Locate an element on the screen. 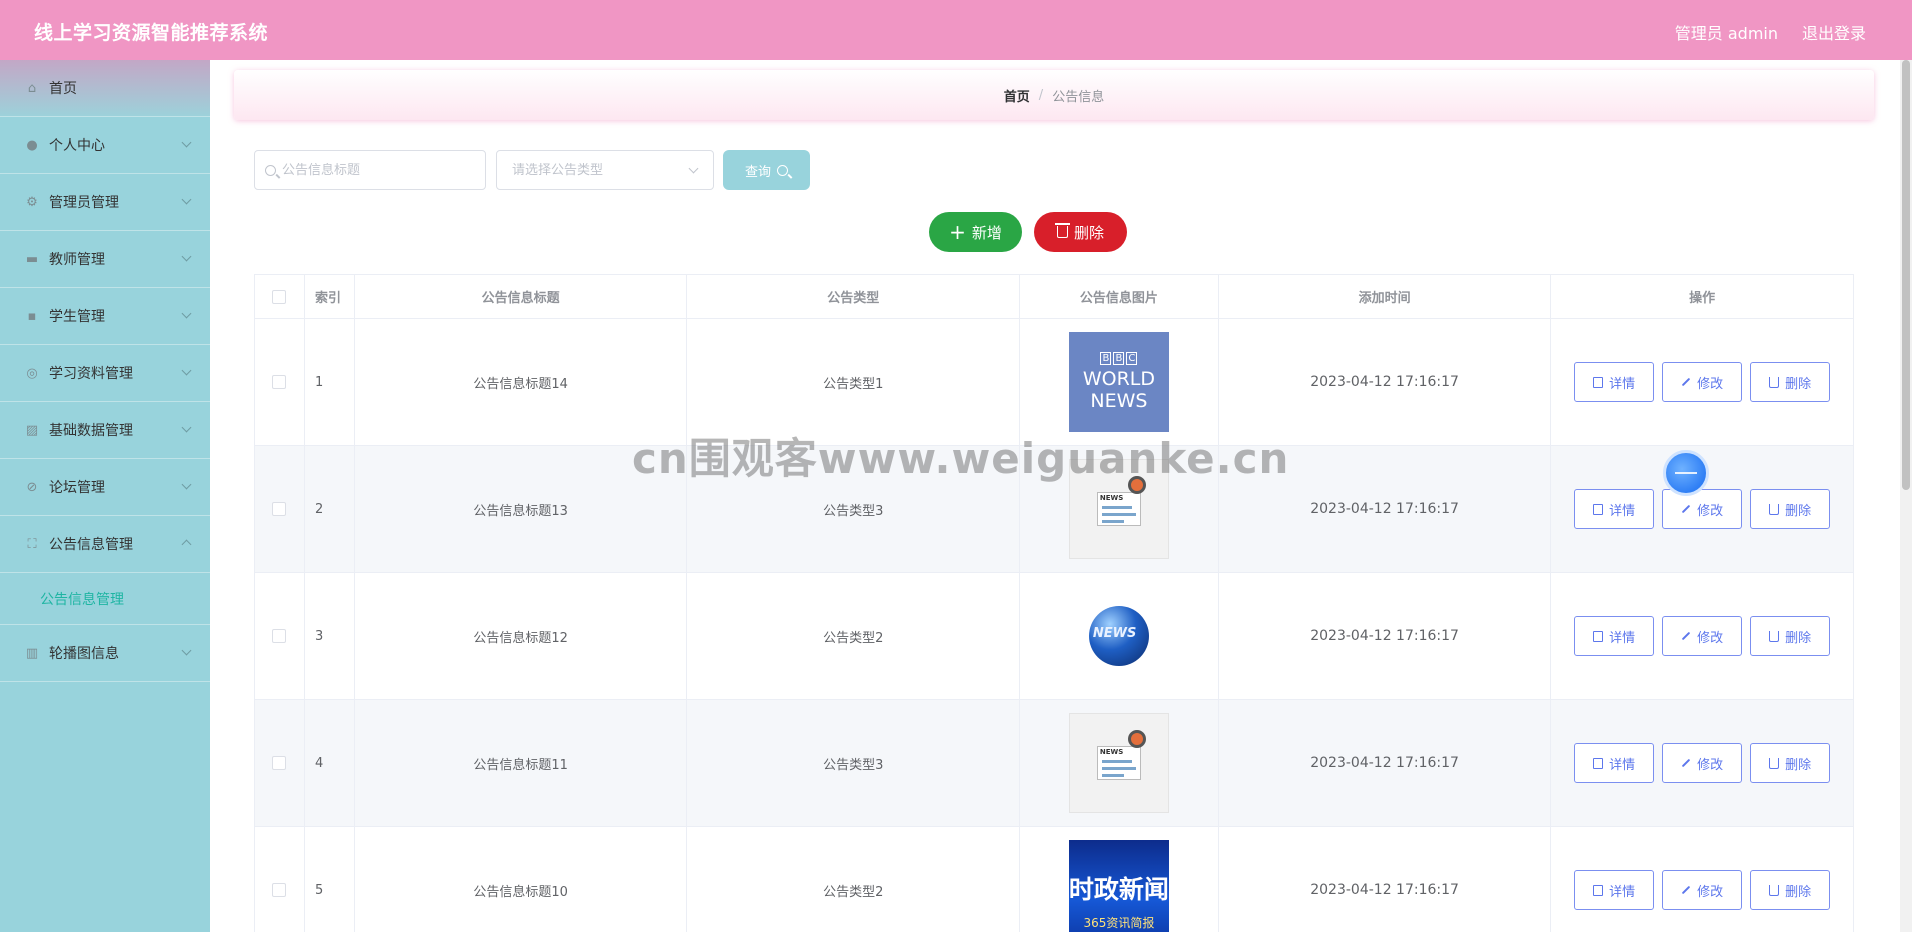 Image resolution: width=1912 pixels, height=932 pixels. fullscreen-icon: ⛶ is located at coordinates (32, 544).